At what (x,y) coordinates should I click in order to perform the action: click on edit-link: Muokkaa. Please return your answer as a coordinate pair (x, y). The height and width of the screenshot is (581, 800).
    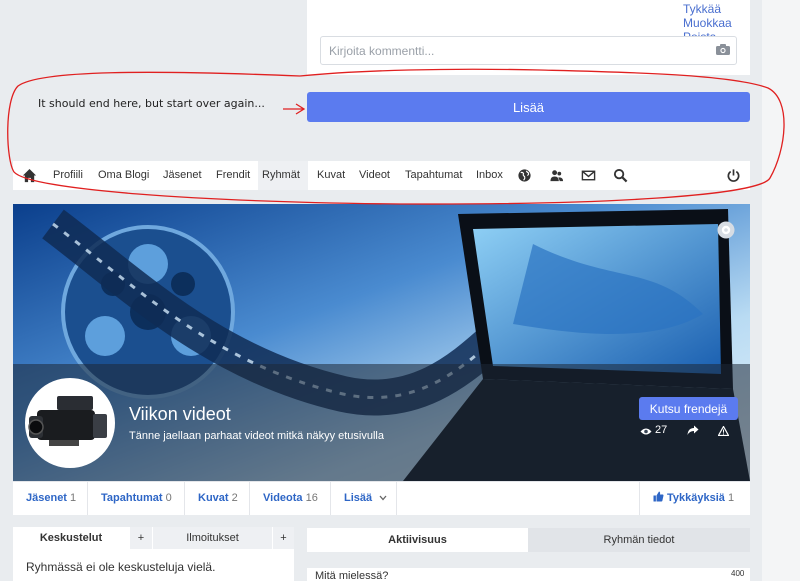
    Looking at the image, I should click on (707, 23).